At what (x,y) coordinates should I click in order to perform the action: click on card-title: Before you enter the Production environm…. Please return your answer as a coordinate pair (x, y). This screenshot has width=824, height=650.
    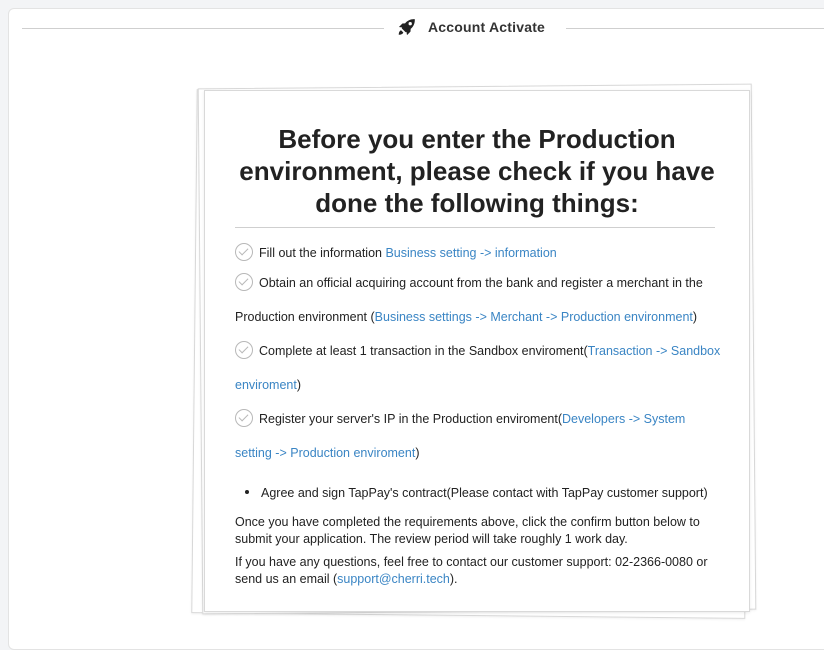
    Looking at the image, I should click on (477, 171).